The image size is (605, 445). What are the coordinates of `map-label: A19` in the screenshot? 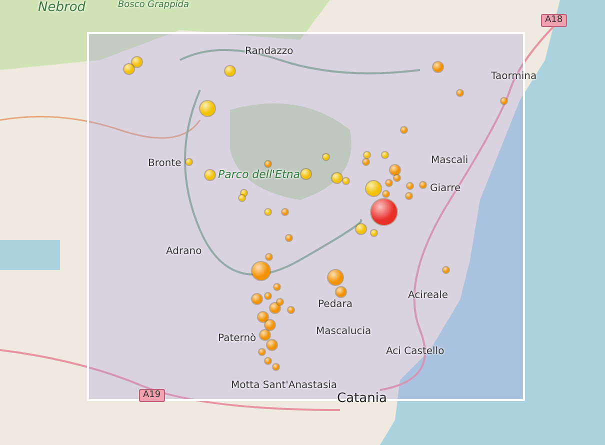 It's located at (152, 395).